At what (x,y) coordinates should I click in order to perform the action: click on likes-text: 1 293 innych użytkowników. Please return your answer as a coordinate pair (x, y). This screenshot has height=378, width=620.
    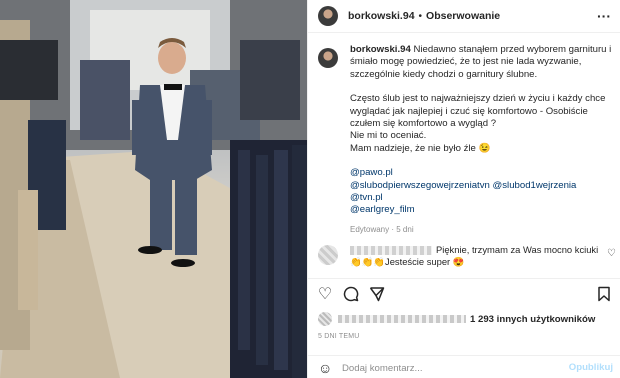
    Looking at the image, I should click on (533, 319).